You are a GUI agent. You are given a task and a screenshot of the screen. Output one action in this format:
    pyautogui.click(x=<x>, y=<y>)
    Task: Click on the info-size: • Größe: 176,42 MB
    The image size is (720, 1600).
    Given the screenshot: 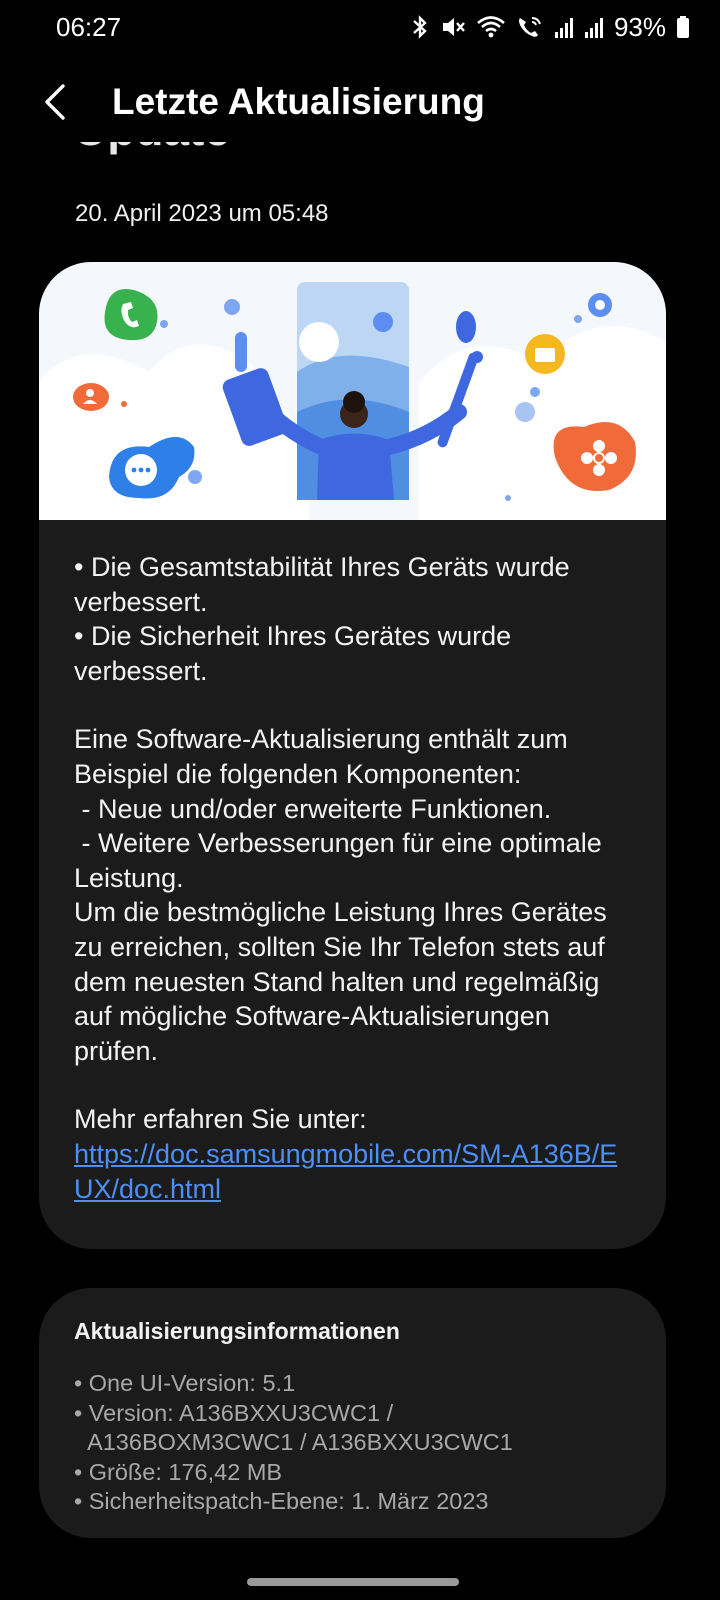 What is the action you would take?
    pyautogui.click(x=178, y=1471)
    